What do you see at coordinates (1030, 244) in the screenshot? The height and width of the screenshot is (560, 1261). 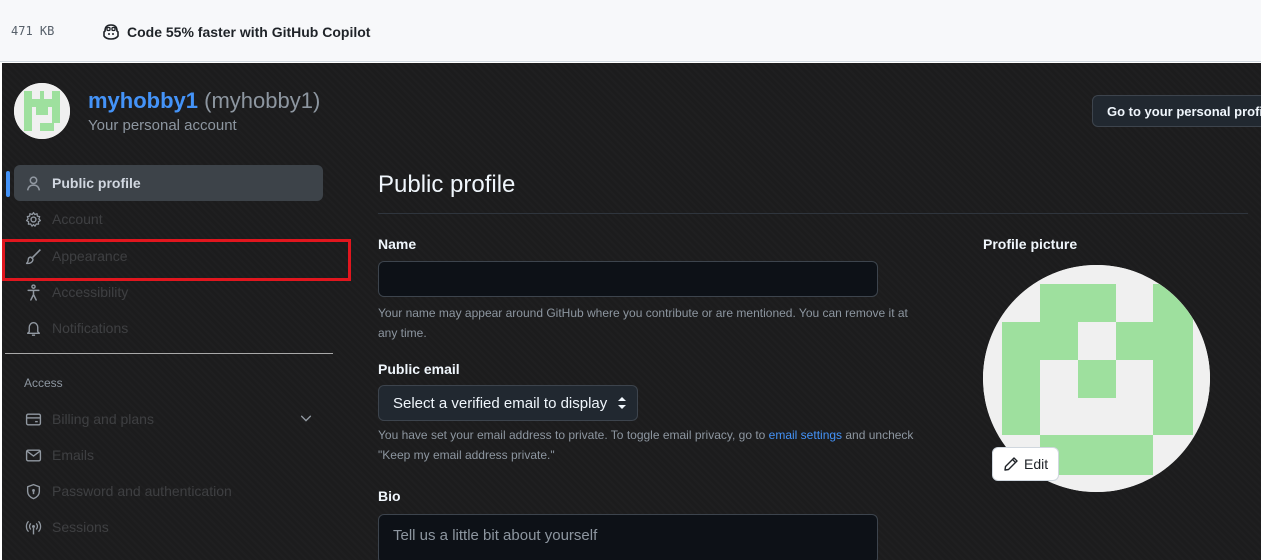 I see `profile-picture-label: Profile picture` at bounding box center [1030, 244].